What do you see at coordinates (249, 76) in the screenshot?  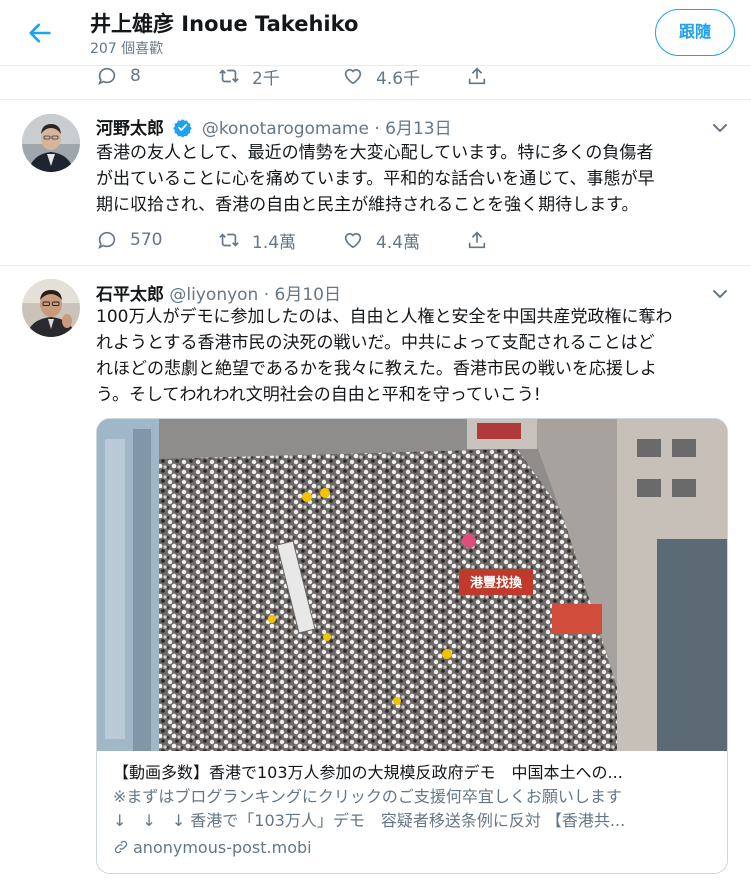 I see `retweet-button: 2千` at bounding box center [249, 76].